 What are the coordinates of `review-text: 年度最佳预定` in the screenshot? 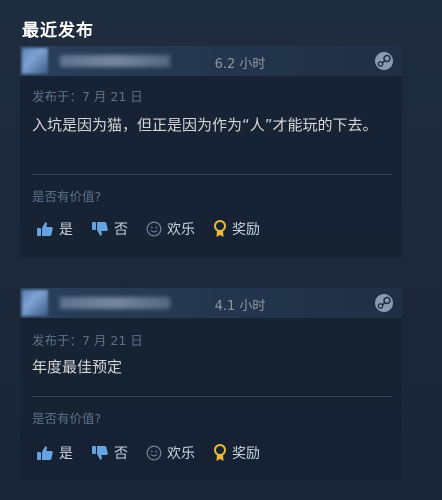 It's located at (77, 367).